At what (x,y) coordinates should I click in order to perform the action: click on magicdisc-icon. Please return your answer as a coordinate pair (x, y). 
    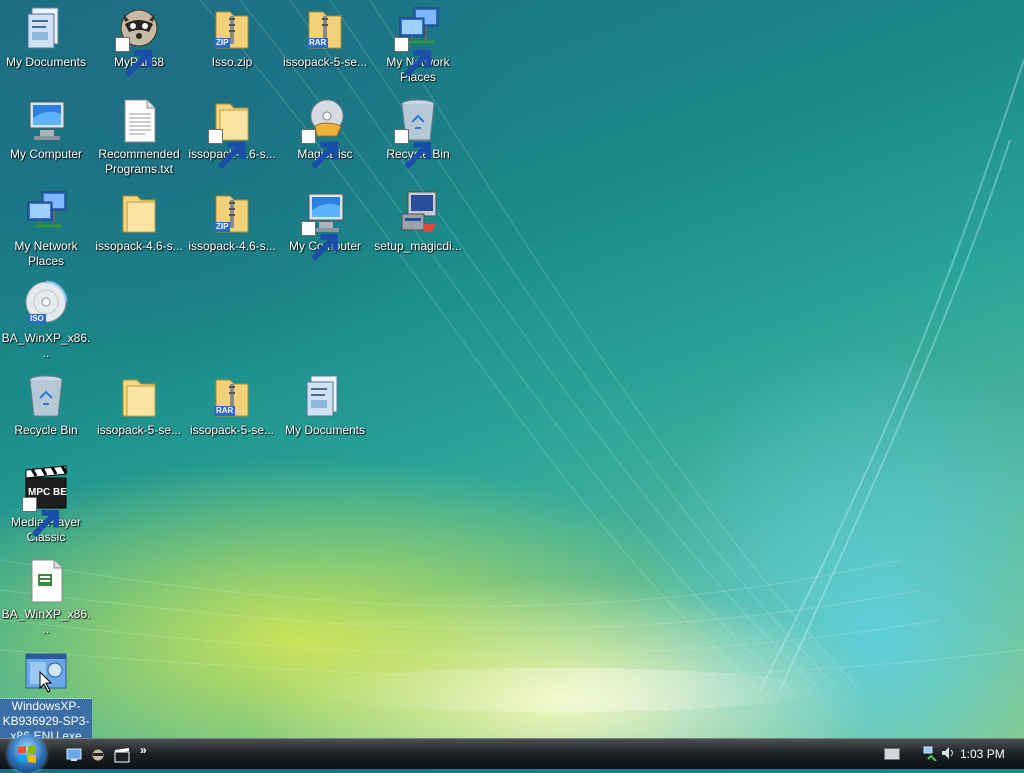
    Looking at the image, I should click on (325, 133).